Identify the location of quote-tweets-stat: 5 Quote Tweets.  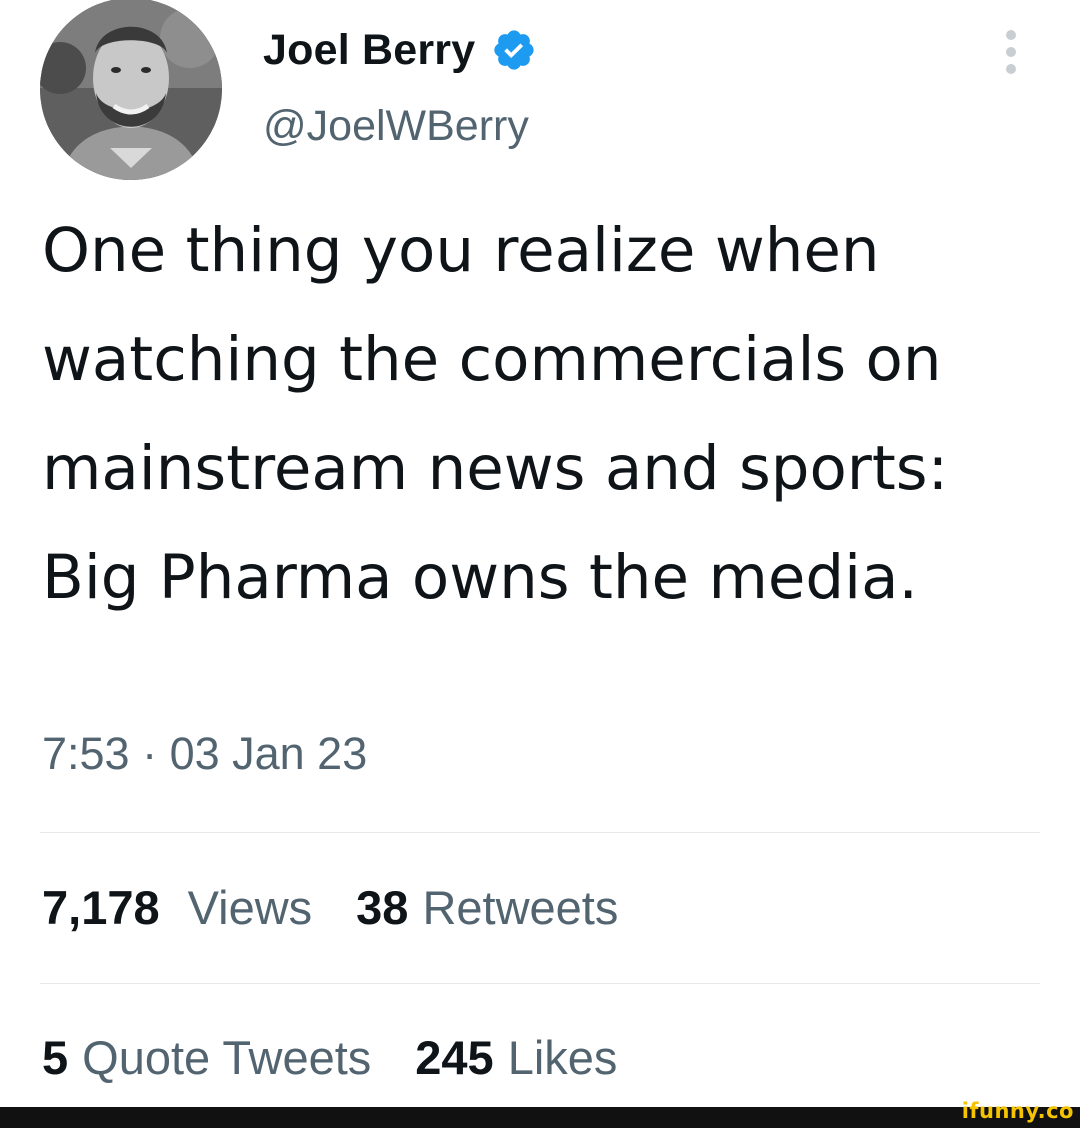
(206, 1057).